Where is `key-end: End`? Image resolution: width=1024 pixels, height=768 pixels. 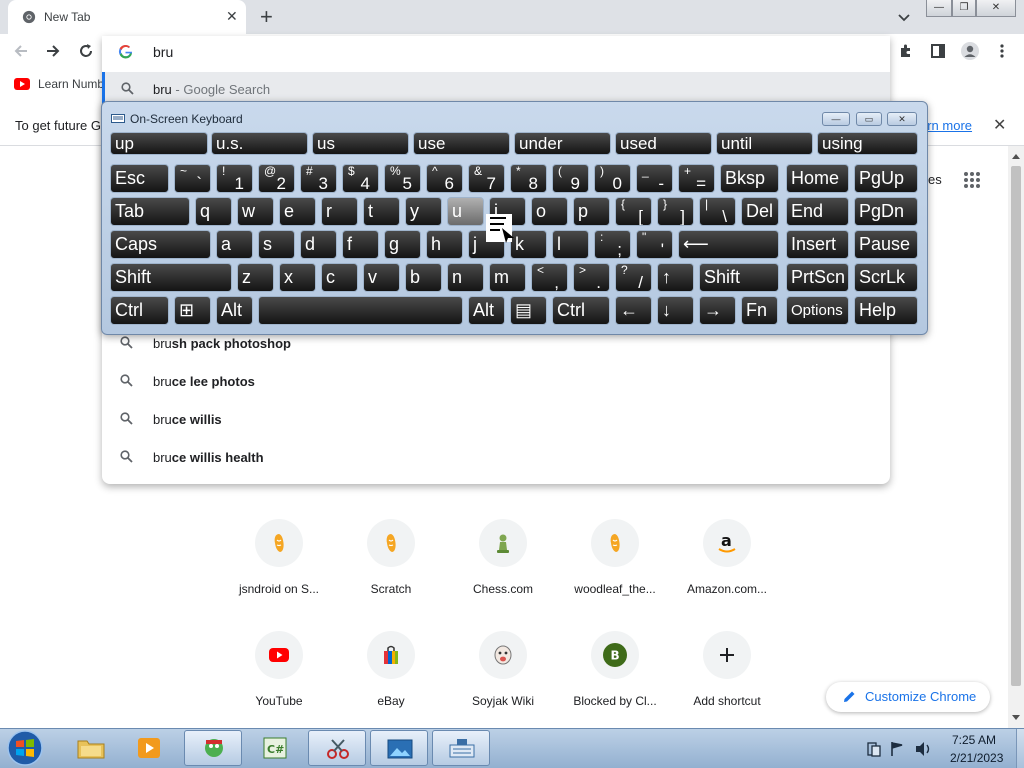 key-end: End is located at coordinates (817, 211).